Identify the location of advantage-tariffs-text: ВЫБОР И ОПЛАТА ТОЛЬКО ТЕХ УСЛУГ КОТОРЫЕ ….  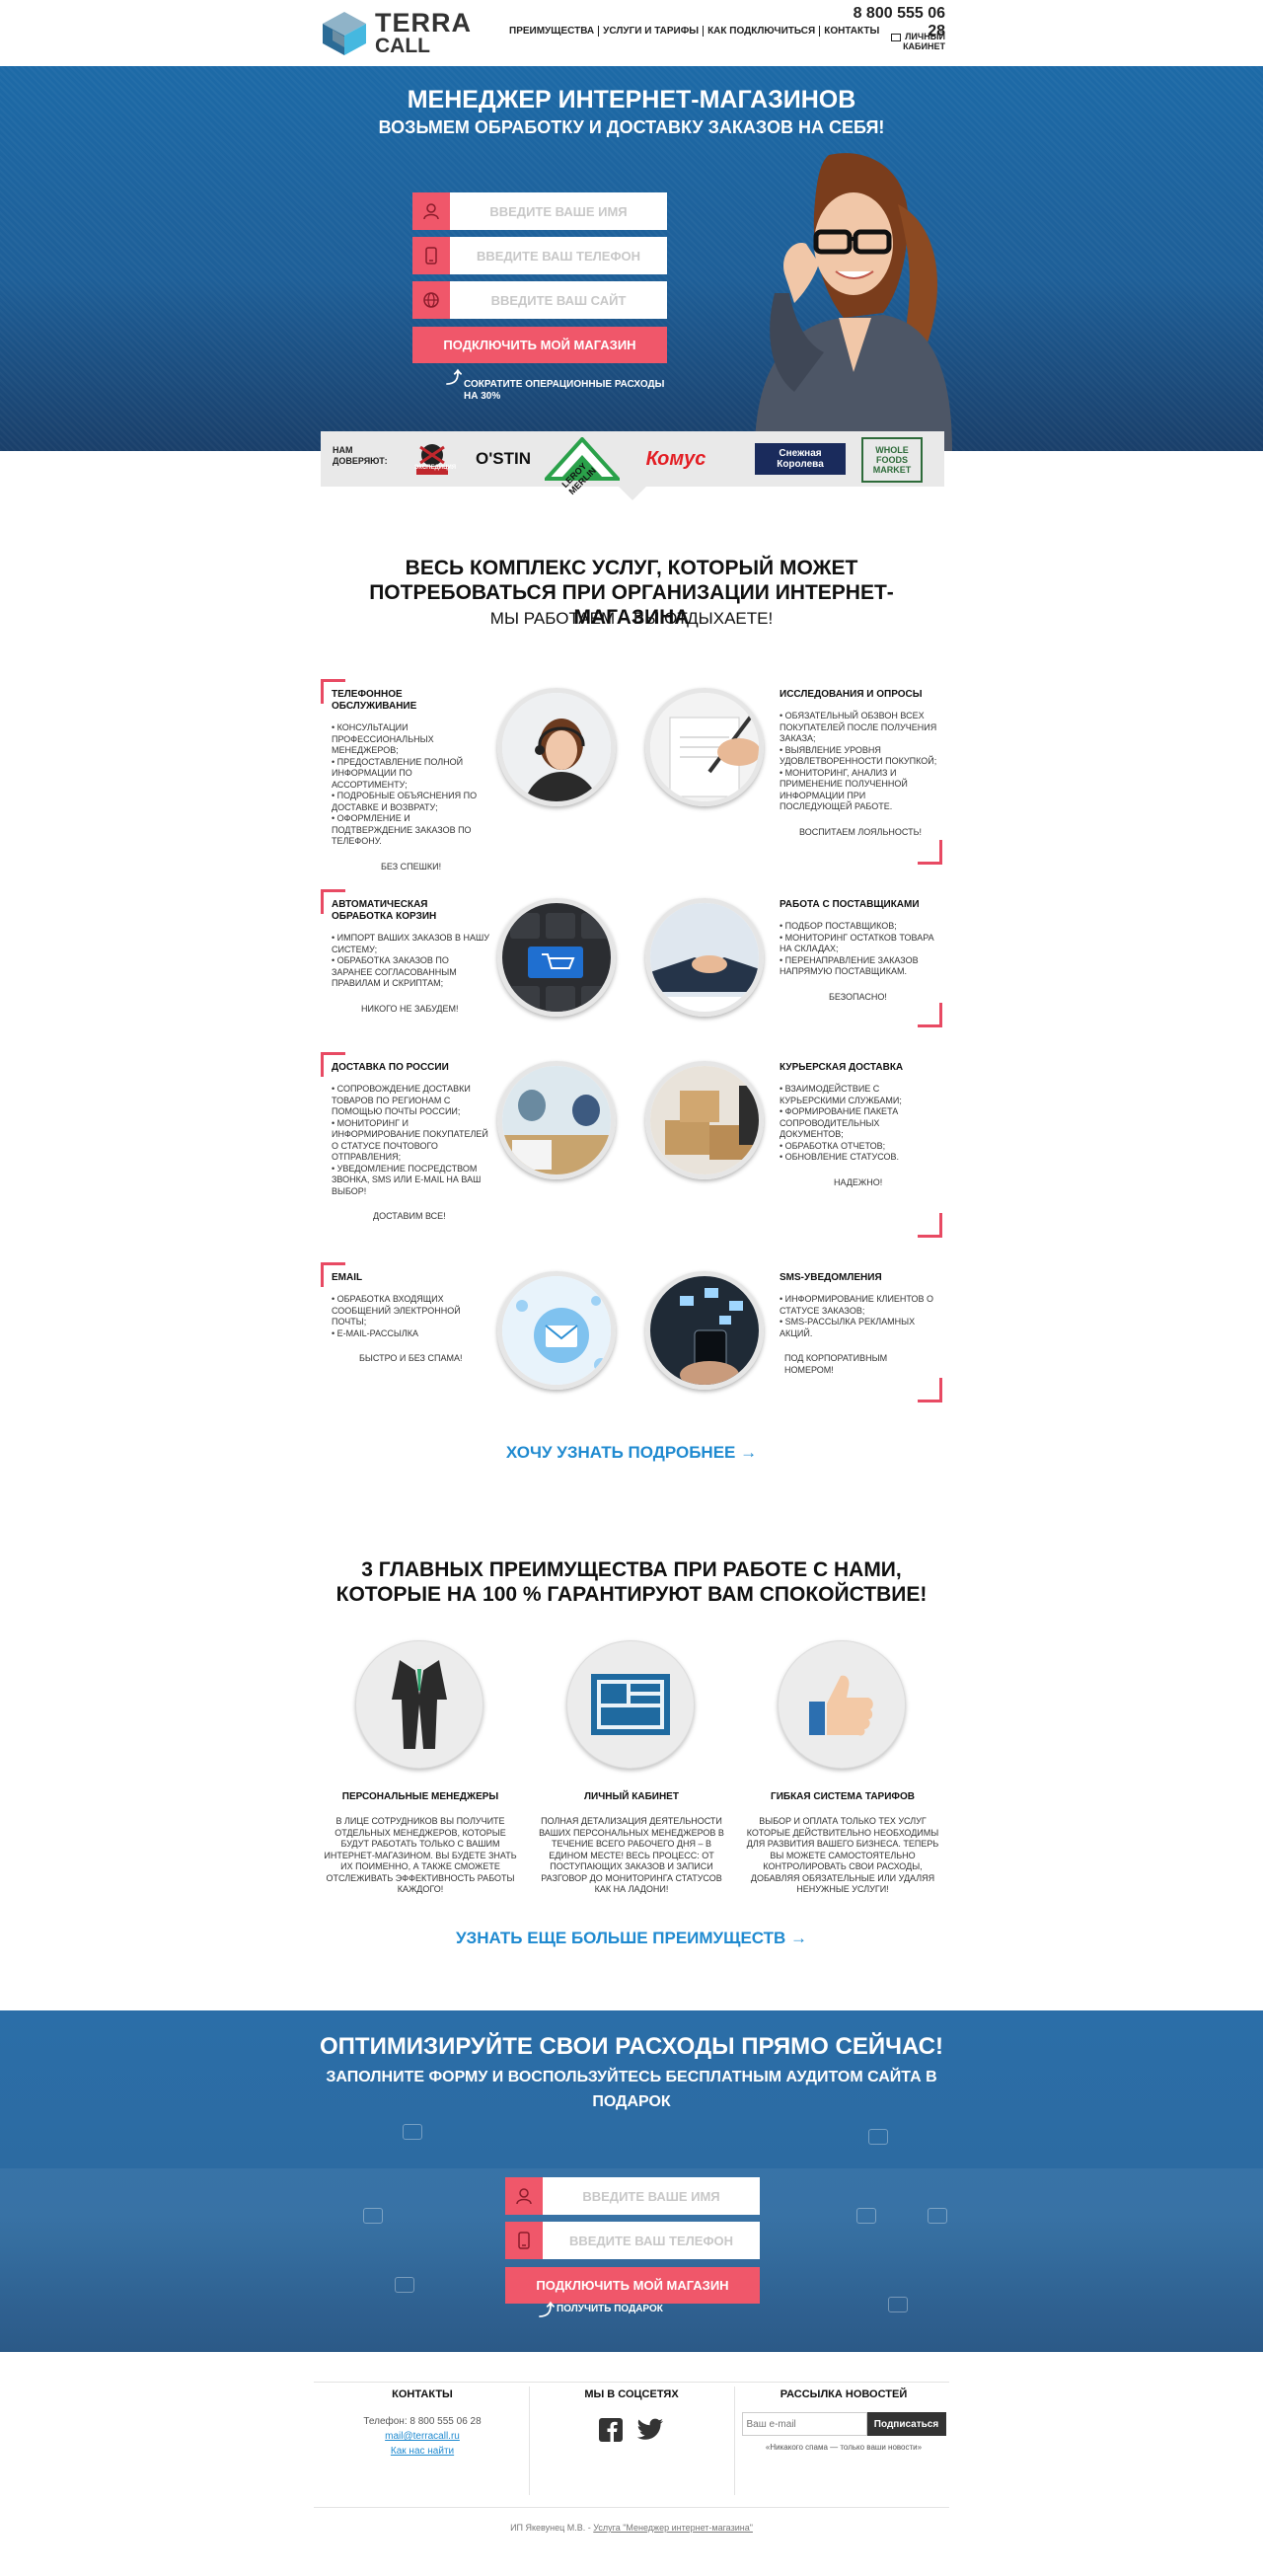
(842, 1855).